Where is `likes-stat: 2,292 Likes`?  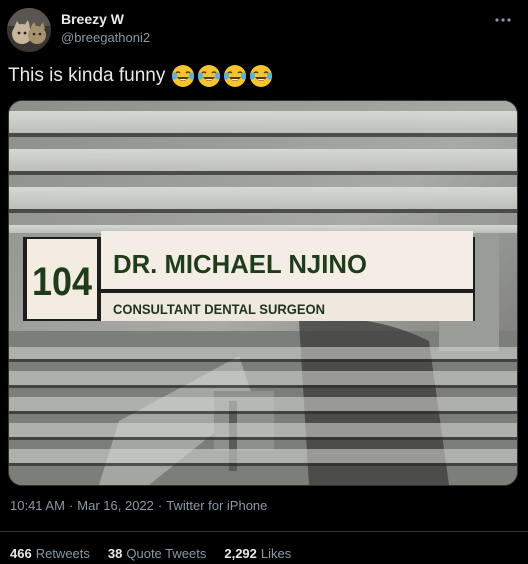
likes-stat: 2,292 Likes is located at coordinates (257, 553).